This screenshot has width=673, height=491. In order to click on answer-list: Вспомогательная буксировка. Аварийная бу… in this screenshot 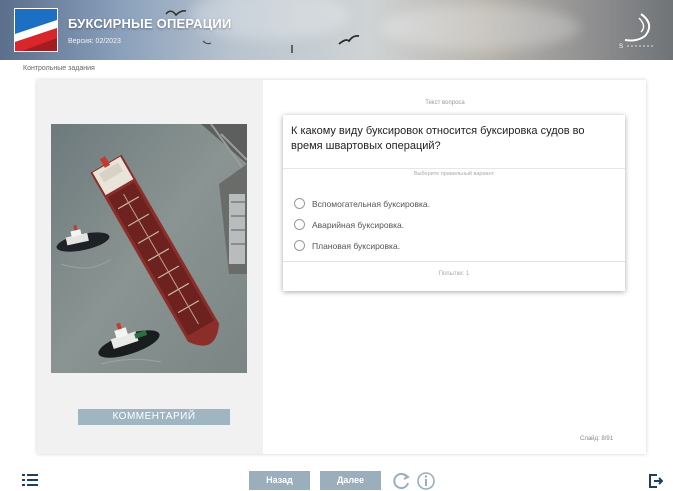, I will do `click(362, 224)`.